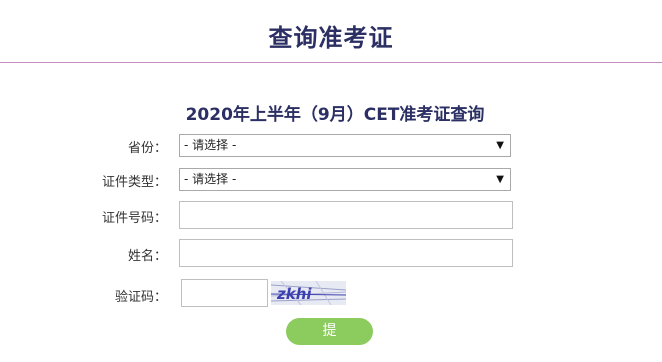  I want to click on province-select-value: - 请选择 -, so click(210, 145).